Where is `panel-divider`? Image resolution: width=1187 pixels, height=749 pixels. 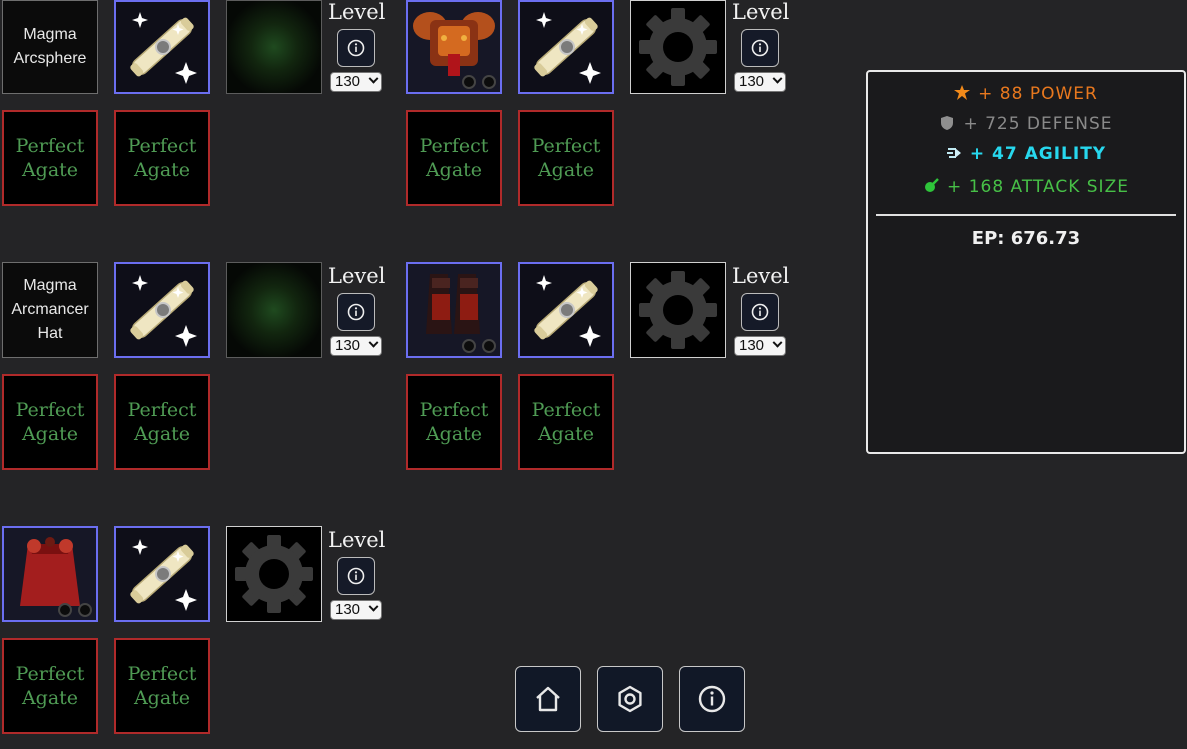 panel-divider is located at coordinates (1026, 215).